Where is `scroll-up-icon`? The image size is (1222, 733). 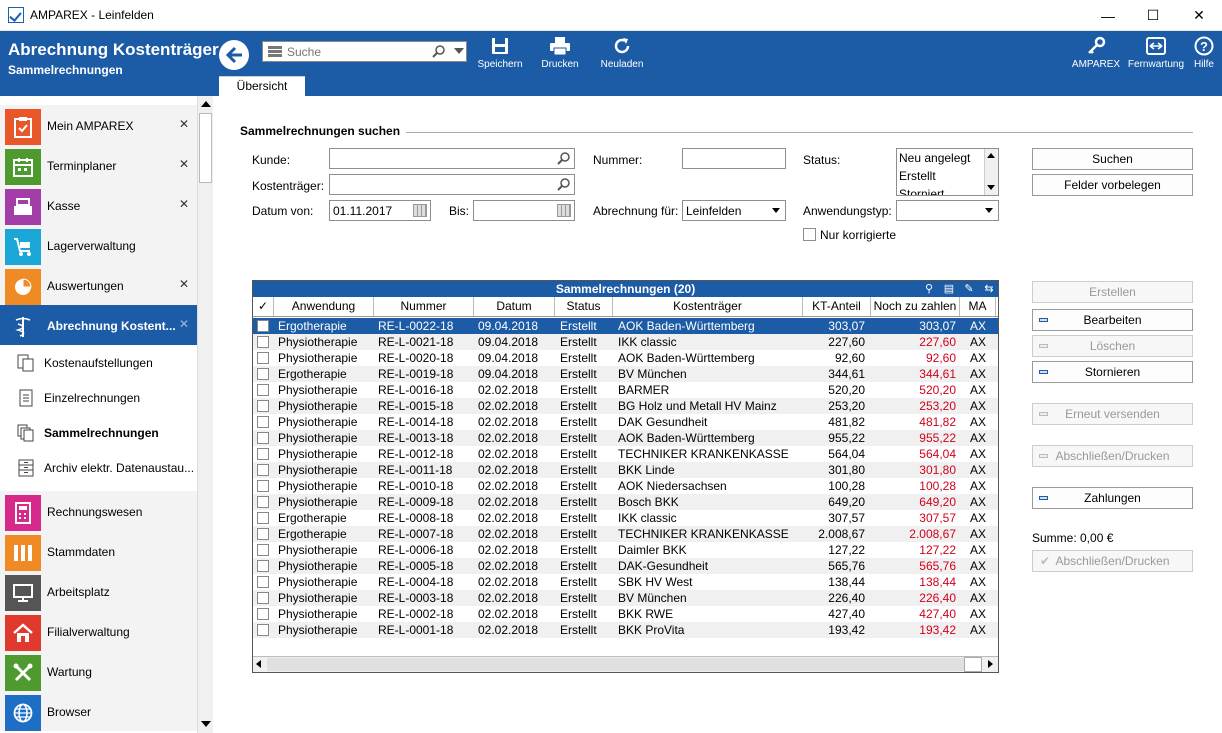
scroll-up-icon is located at coordinates (206, 104).